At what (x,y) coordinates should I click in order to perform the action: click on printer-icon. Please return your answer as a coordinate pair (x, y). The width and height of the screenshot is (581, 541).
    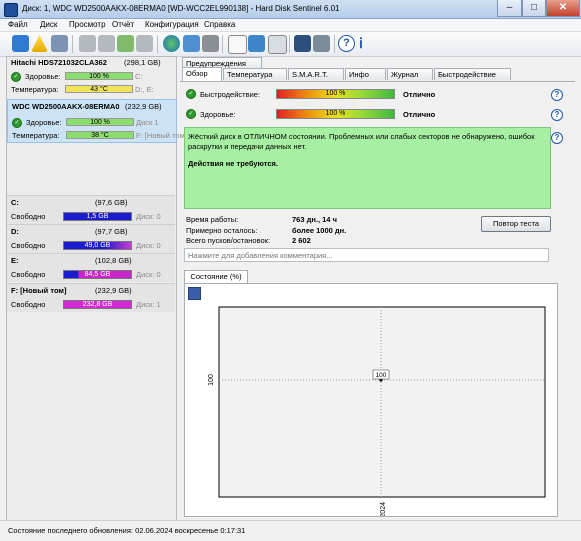
    Looking at the image, I should click on (210, 43).